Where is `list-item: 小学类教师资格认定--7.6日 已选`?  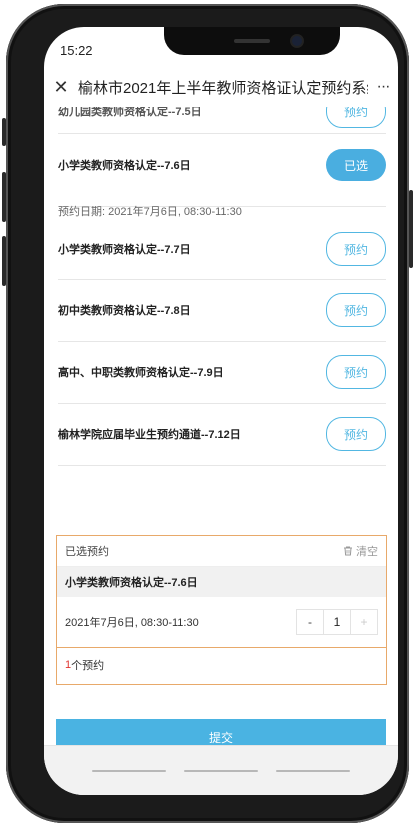
list-item: 小学类教师资格认定--7.6日 已选 is located at coordinates (222, 170).